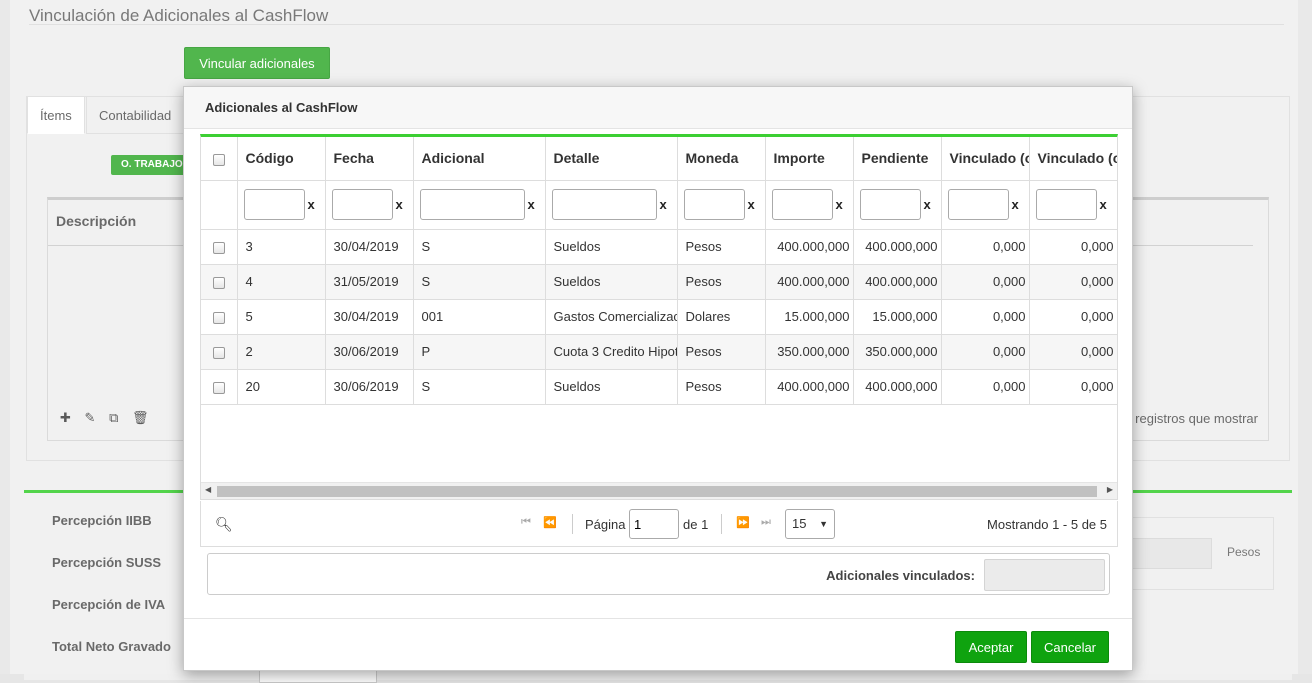 This screenshot has height=683, width=1312. I want to click on filter-adicional: x, so click(479, 205).